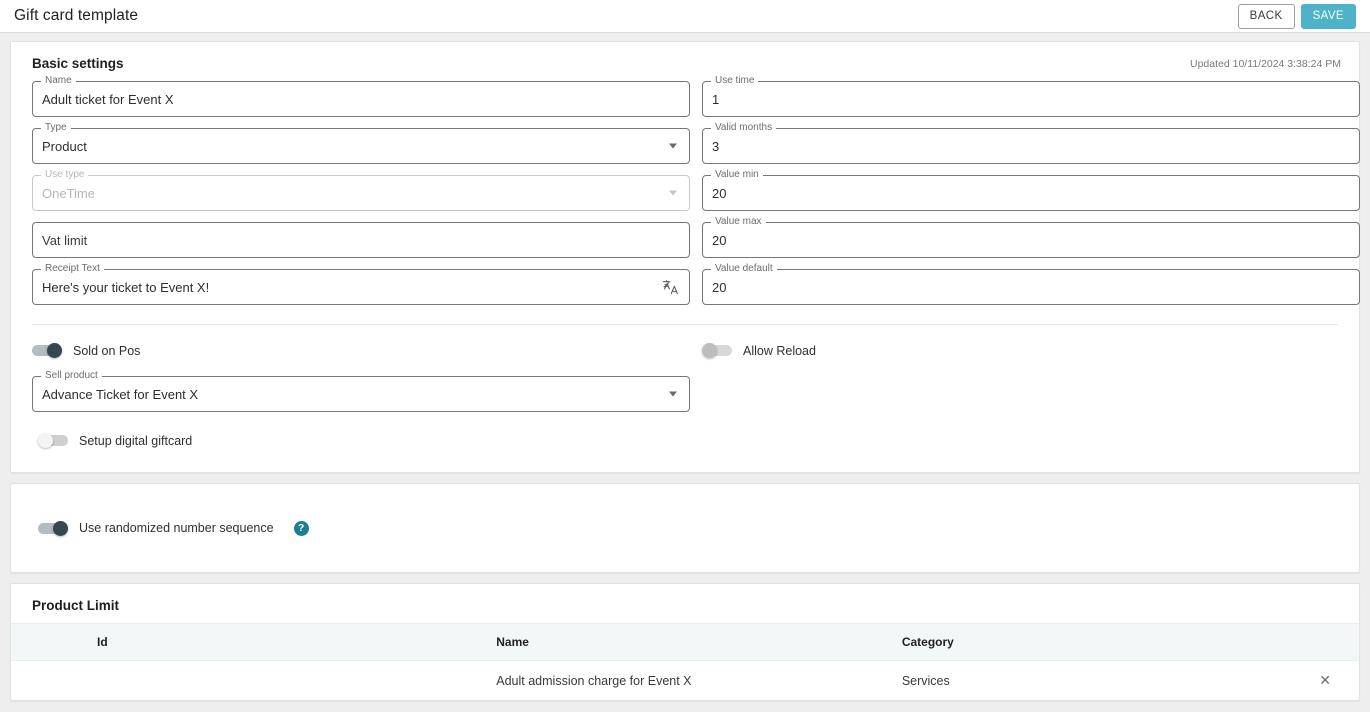 The width and height of the screenshot is (1370, 712). What do you see at coordinates (75, 605) in the screenshot?
I see `product-limit-title: Product Limit` at bounding box center [75, 605].